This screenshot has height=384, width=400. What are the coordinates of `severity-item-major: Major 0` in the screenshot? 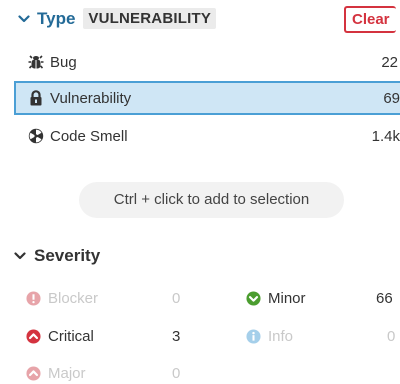 It's located at (126, 373).